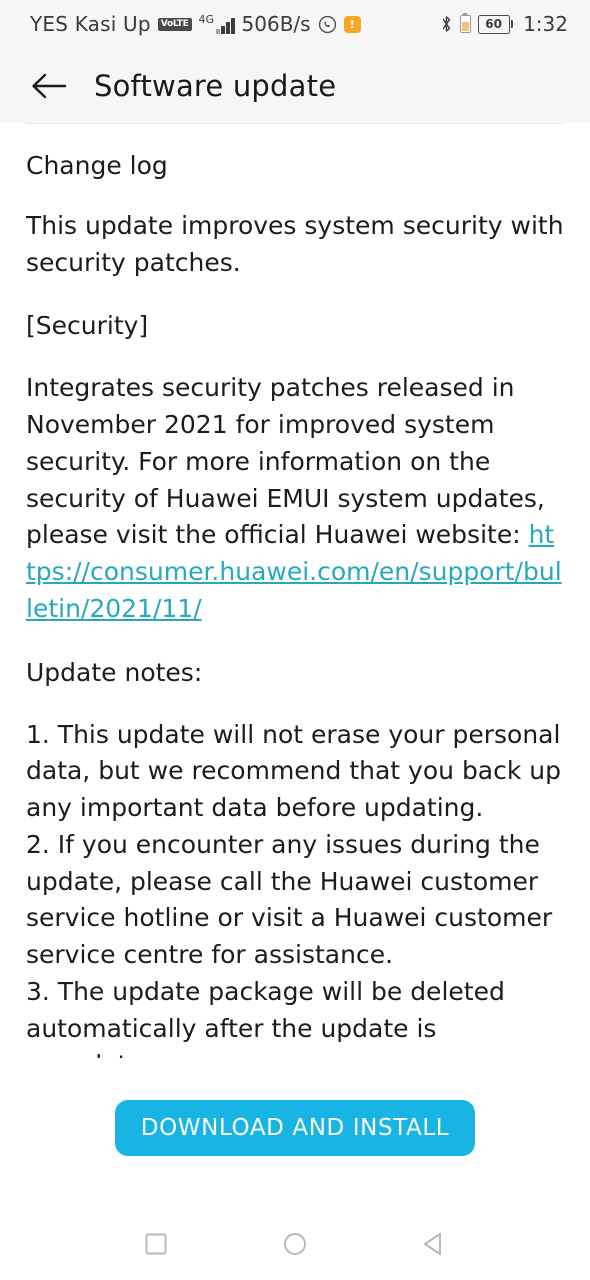  Describe the element at coordinates (156, 1244) in the screenshot. I see `square-recents-icon` at that location.